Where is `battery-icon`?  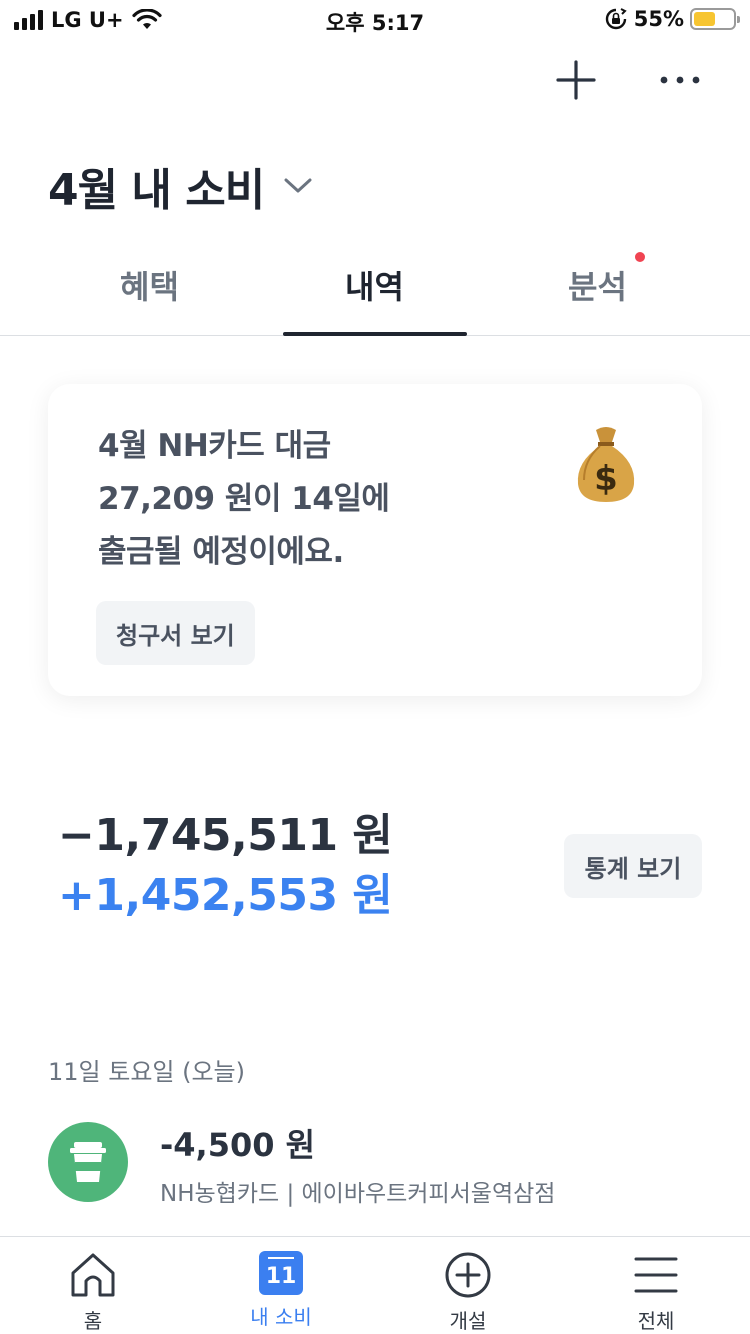
battery-icon is located at coordinates (715, 19).